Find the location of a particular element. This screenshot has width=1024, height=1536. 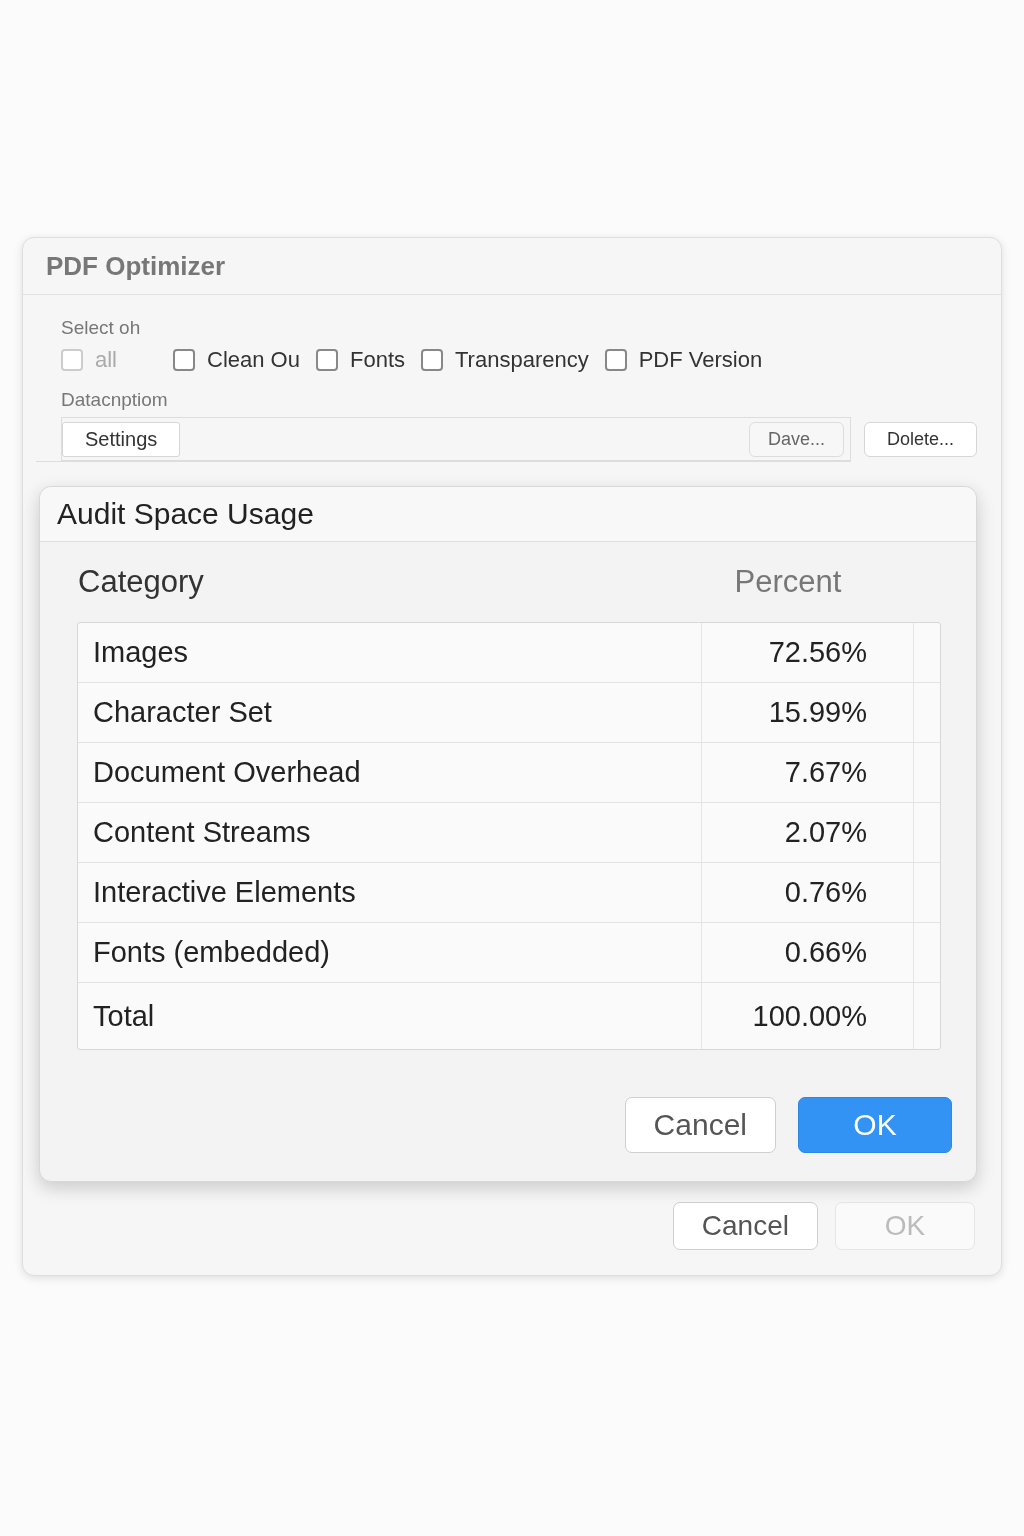

options-label: Select oh is located at coordinates (101, 328).